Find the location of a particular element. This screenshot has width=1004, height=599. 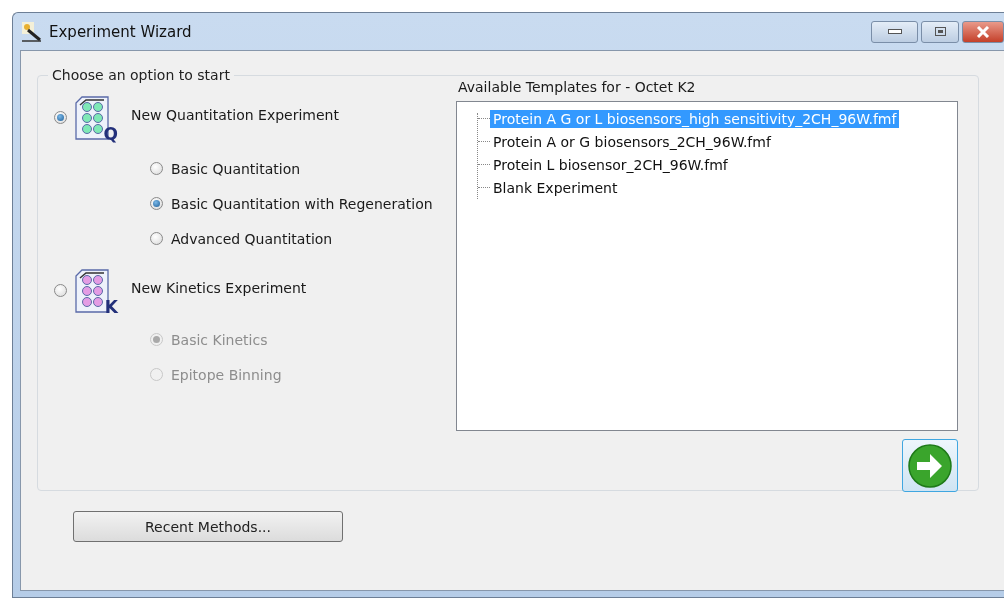

window-title: Experiment Wizard is located at coordinates (121, 31).